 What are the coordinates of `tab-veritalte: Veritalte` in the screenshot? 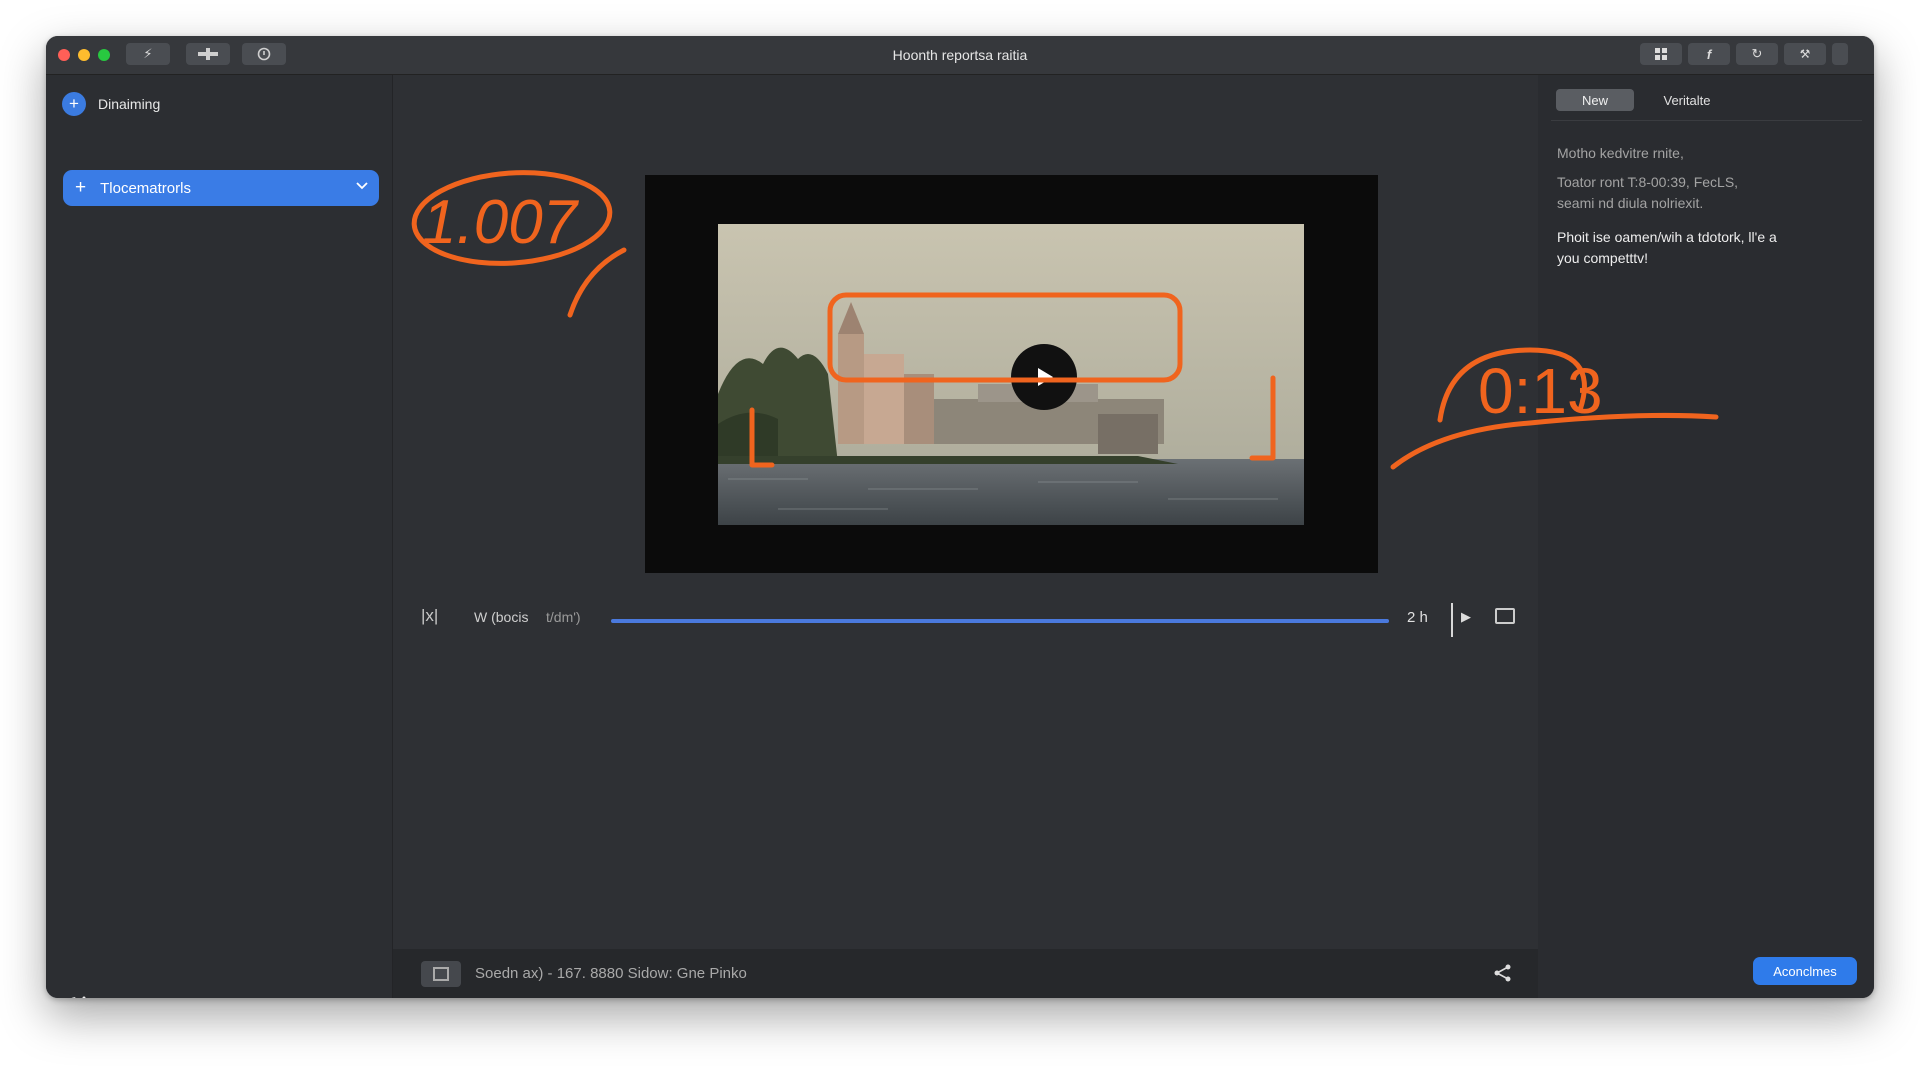 It's located at (1687, 100).